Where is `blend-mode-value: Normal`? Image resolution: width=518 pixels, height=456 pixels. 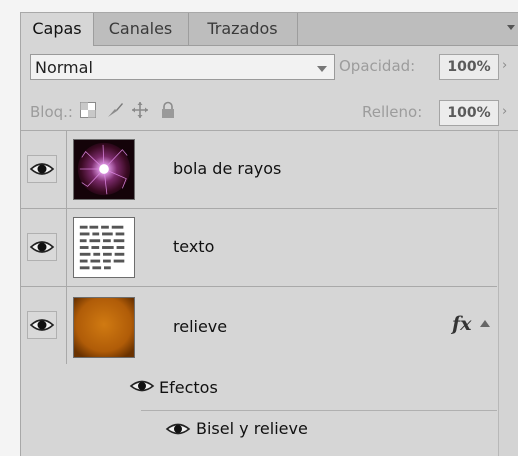 blend-mode-value: Normal is located at coordinates (64, 67).